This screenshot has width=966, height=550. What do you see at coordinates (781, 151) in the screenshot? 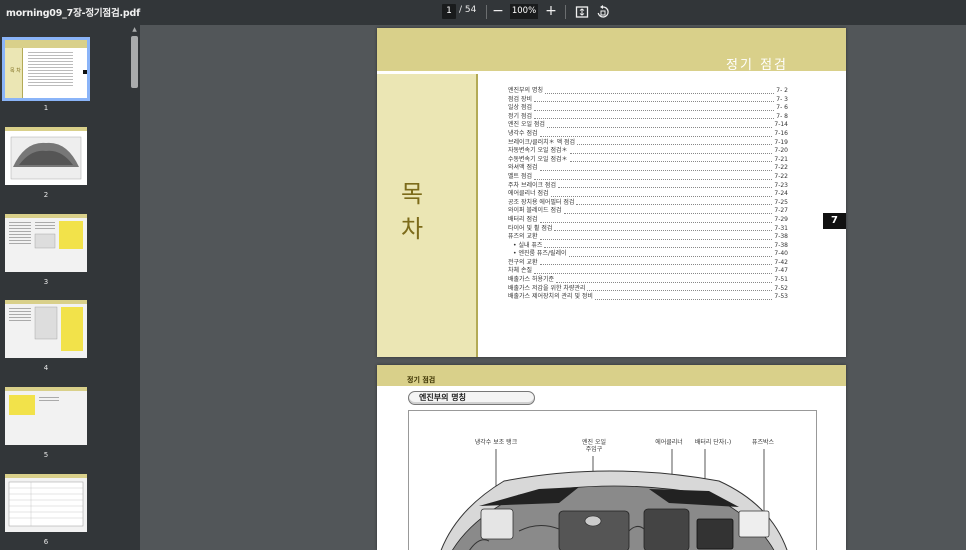
I see `toc-entry-page: 7-20` at bounding box center [781, 151].